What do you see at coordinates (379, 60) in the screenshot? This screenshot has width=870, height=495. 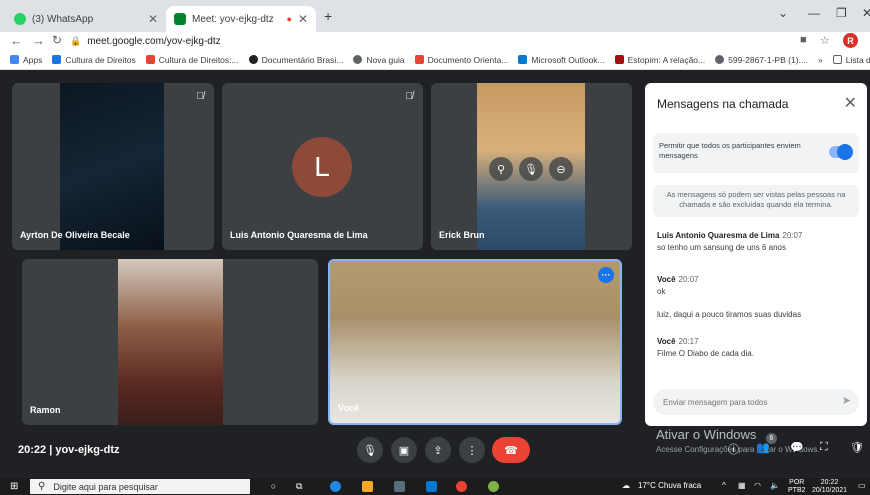 I see `bookmark-item: Nova guia` at bounding box center [379, 60].